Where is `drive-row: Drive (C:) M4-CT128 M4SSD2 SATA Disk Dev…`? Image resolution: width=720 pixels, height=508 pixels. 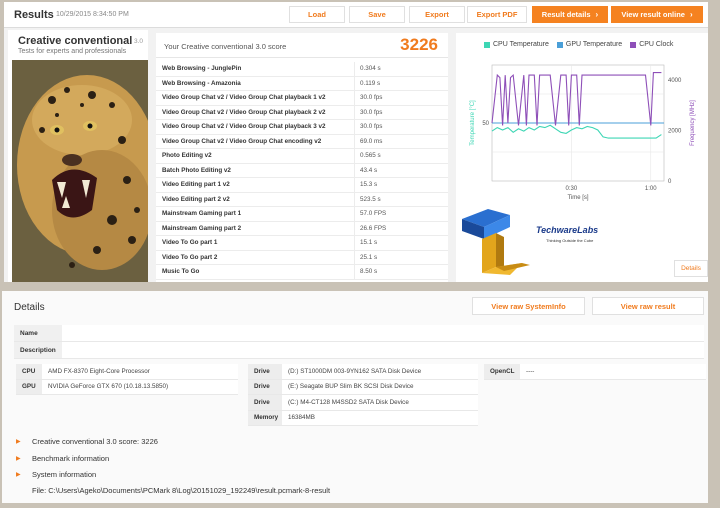 drive-row: Drive (C:) M4-CT128 M4SSD2 SATA Disk Dev… is located at coordinates (363, 403).